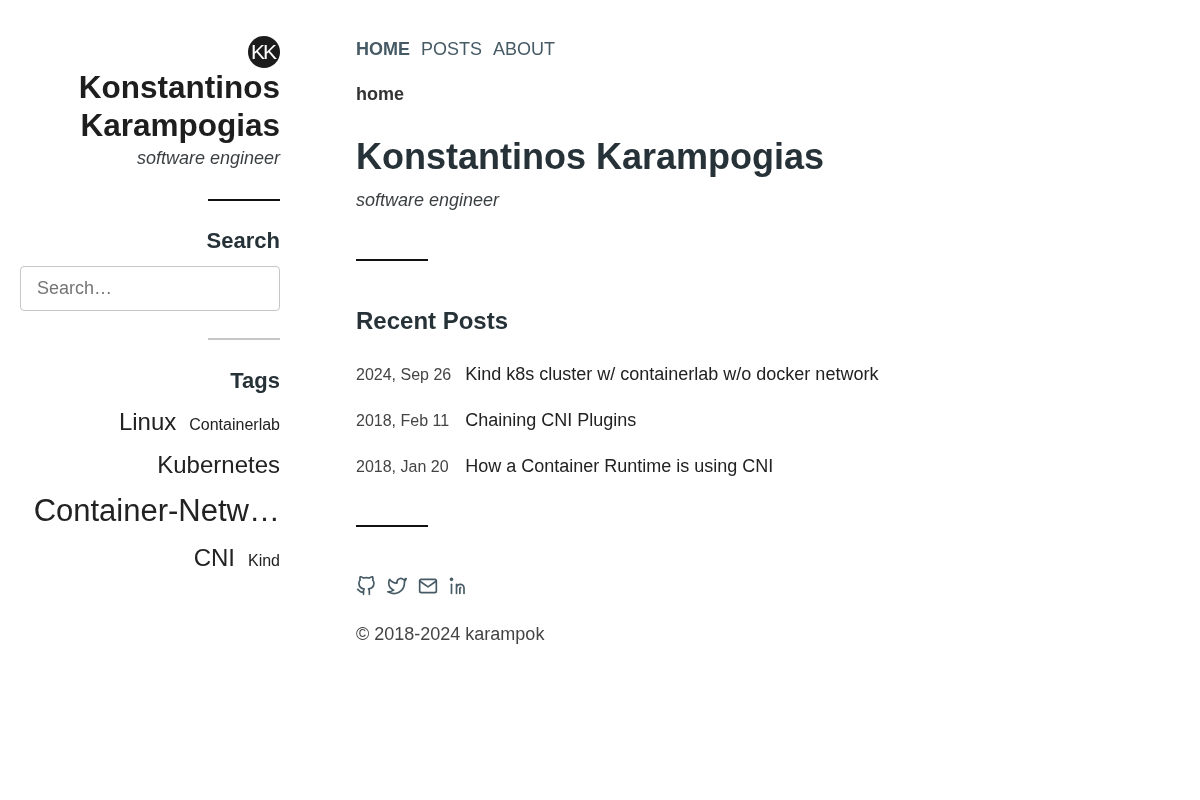 The height and width of the screenshot is (800, 1200). I want to click on mail-icon, so click(428, 586).